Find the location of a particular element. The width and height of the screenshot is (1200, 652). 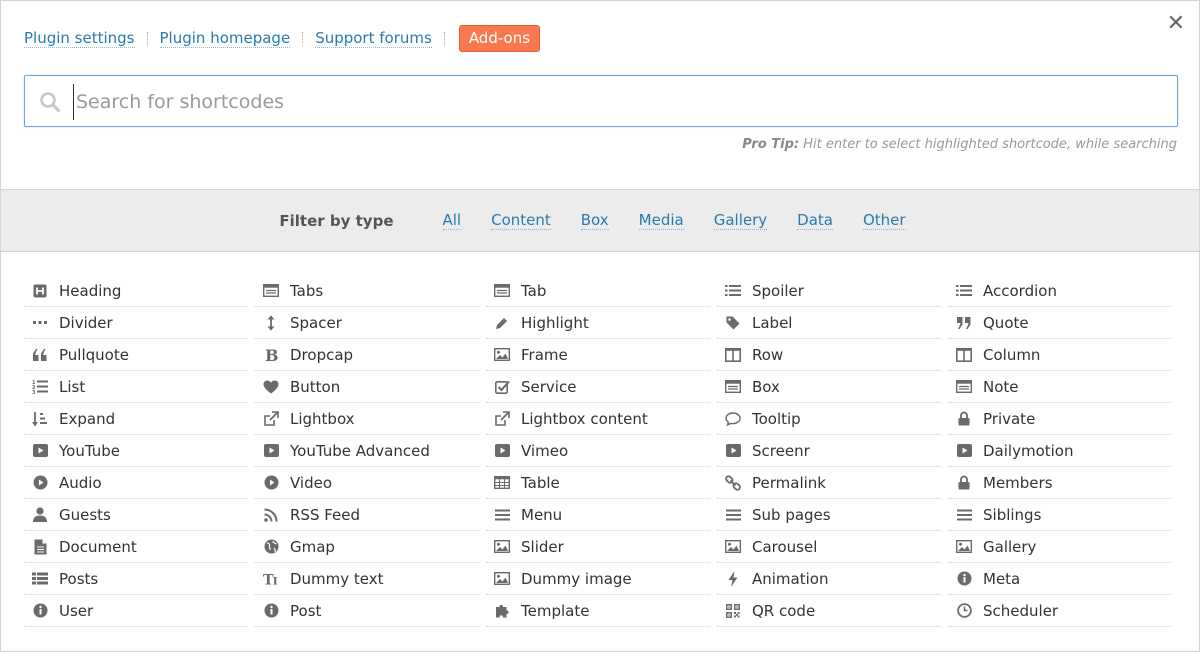

shortcode-item-service: Service is located at coordinates (598, 387).